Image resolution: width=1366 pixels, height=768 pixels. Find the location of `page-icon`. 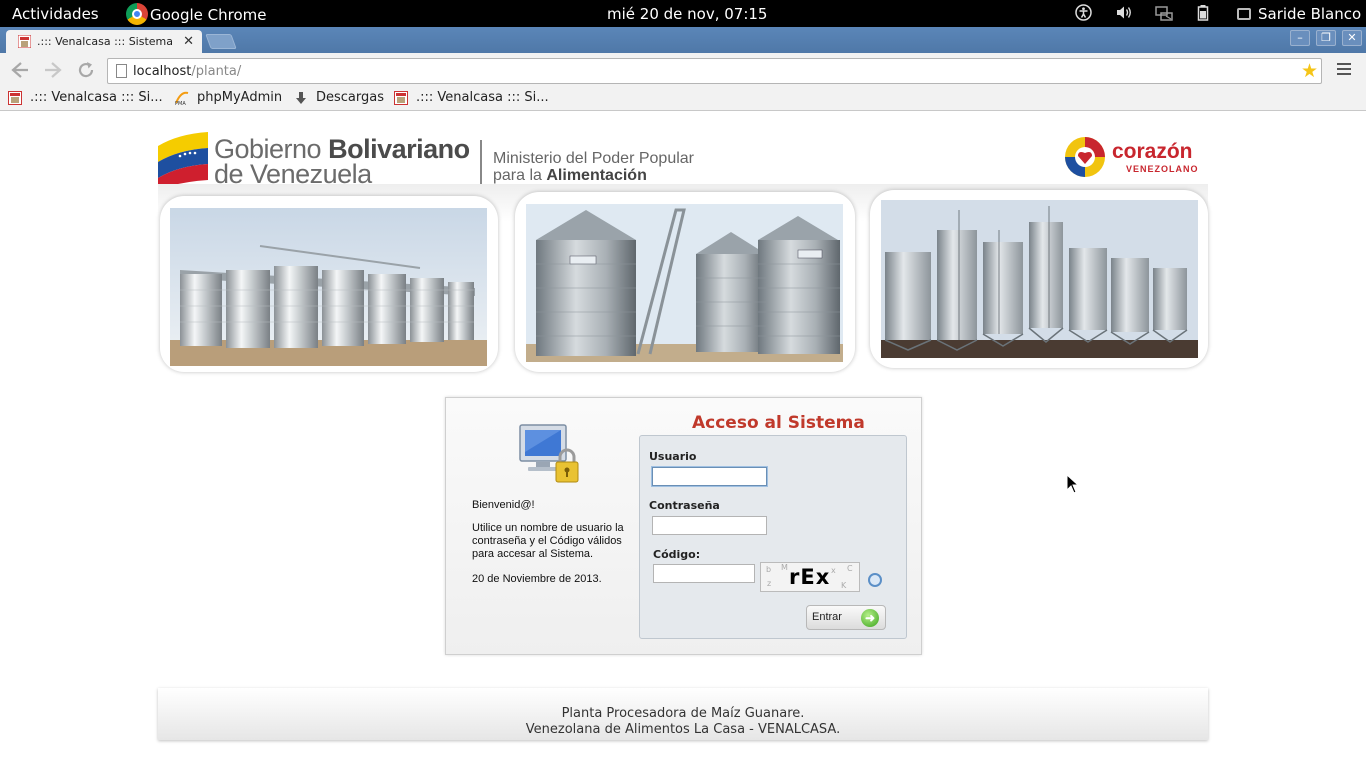

page-icon is located at coordinates (121, 71).